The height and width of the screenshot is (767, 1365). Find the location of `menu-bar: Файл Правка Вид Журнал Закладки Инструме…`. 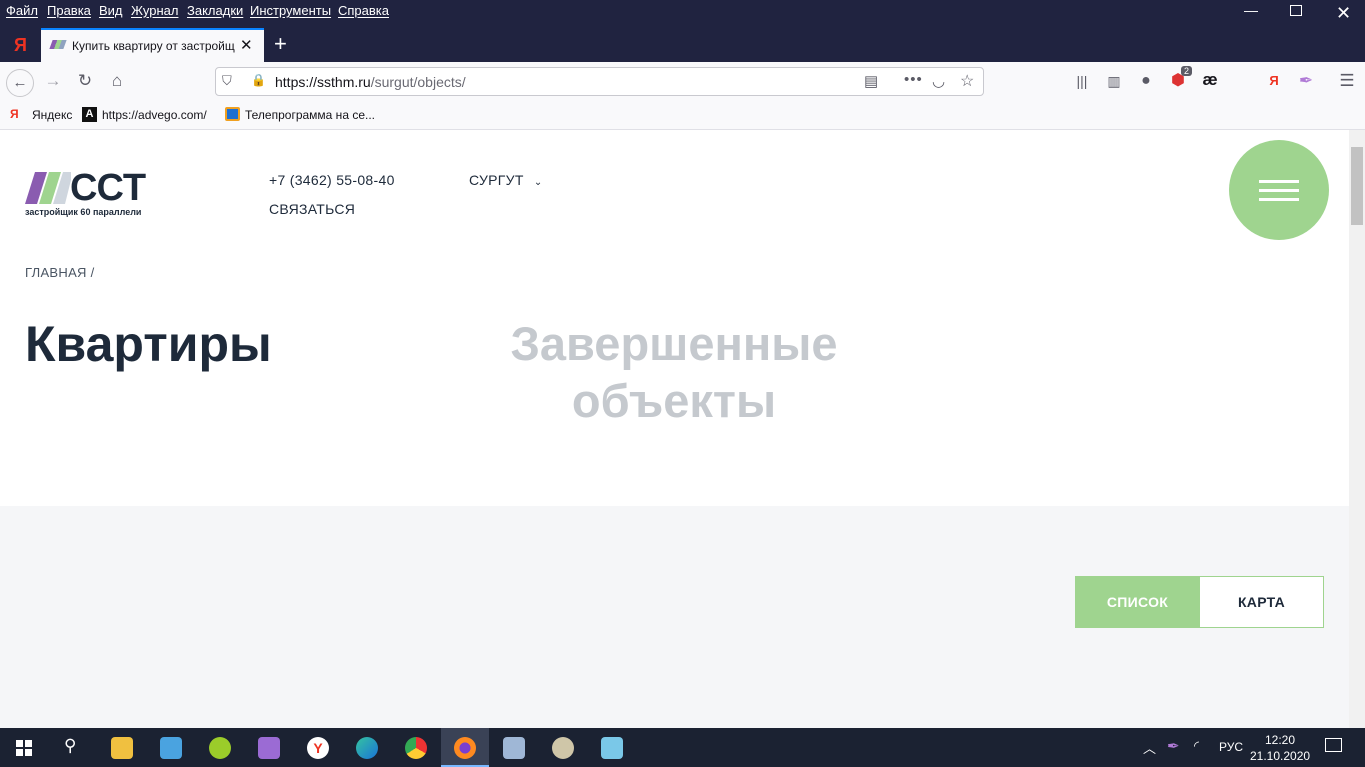

menu-bar: Файл Правка Вид Журнал Закладки Инструме… is located at coordinates (682, 14).